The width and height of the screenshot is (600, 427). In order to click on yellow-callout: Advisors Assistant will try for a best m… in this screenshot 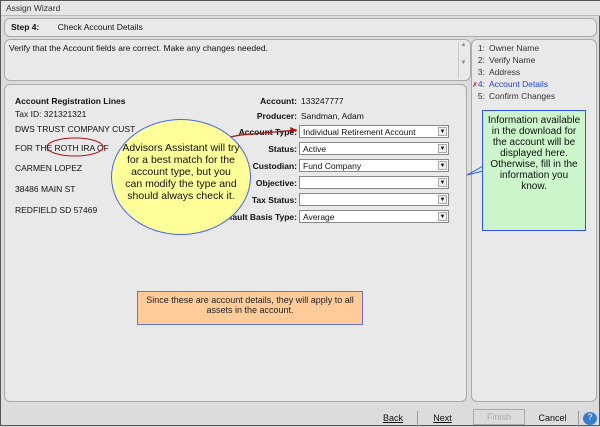, I will do `click(181, 177)`.